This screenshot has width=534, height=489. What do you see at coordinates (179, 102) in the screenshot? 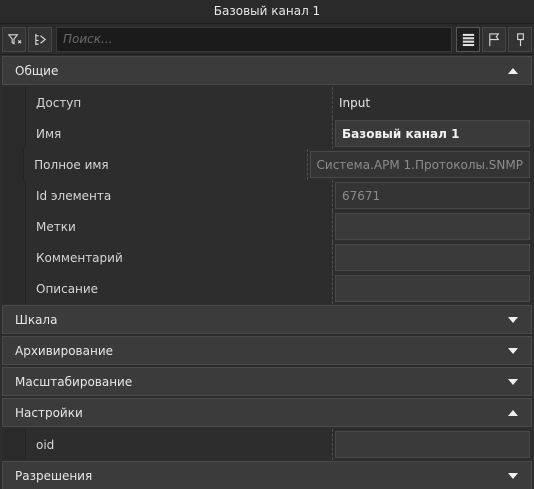
I see `property-name: Доступ` at bounding box center [179, 102].